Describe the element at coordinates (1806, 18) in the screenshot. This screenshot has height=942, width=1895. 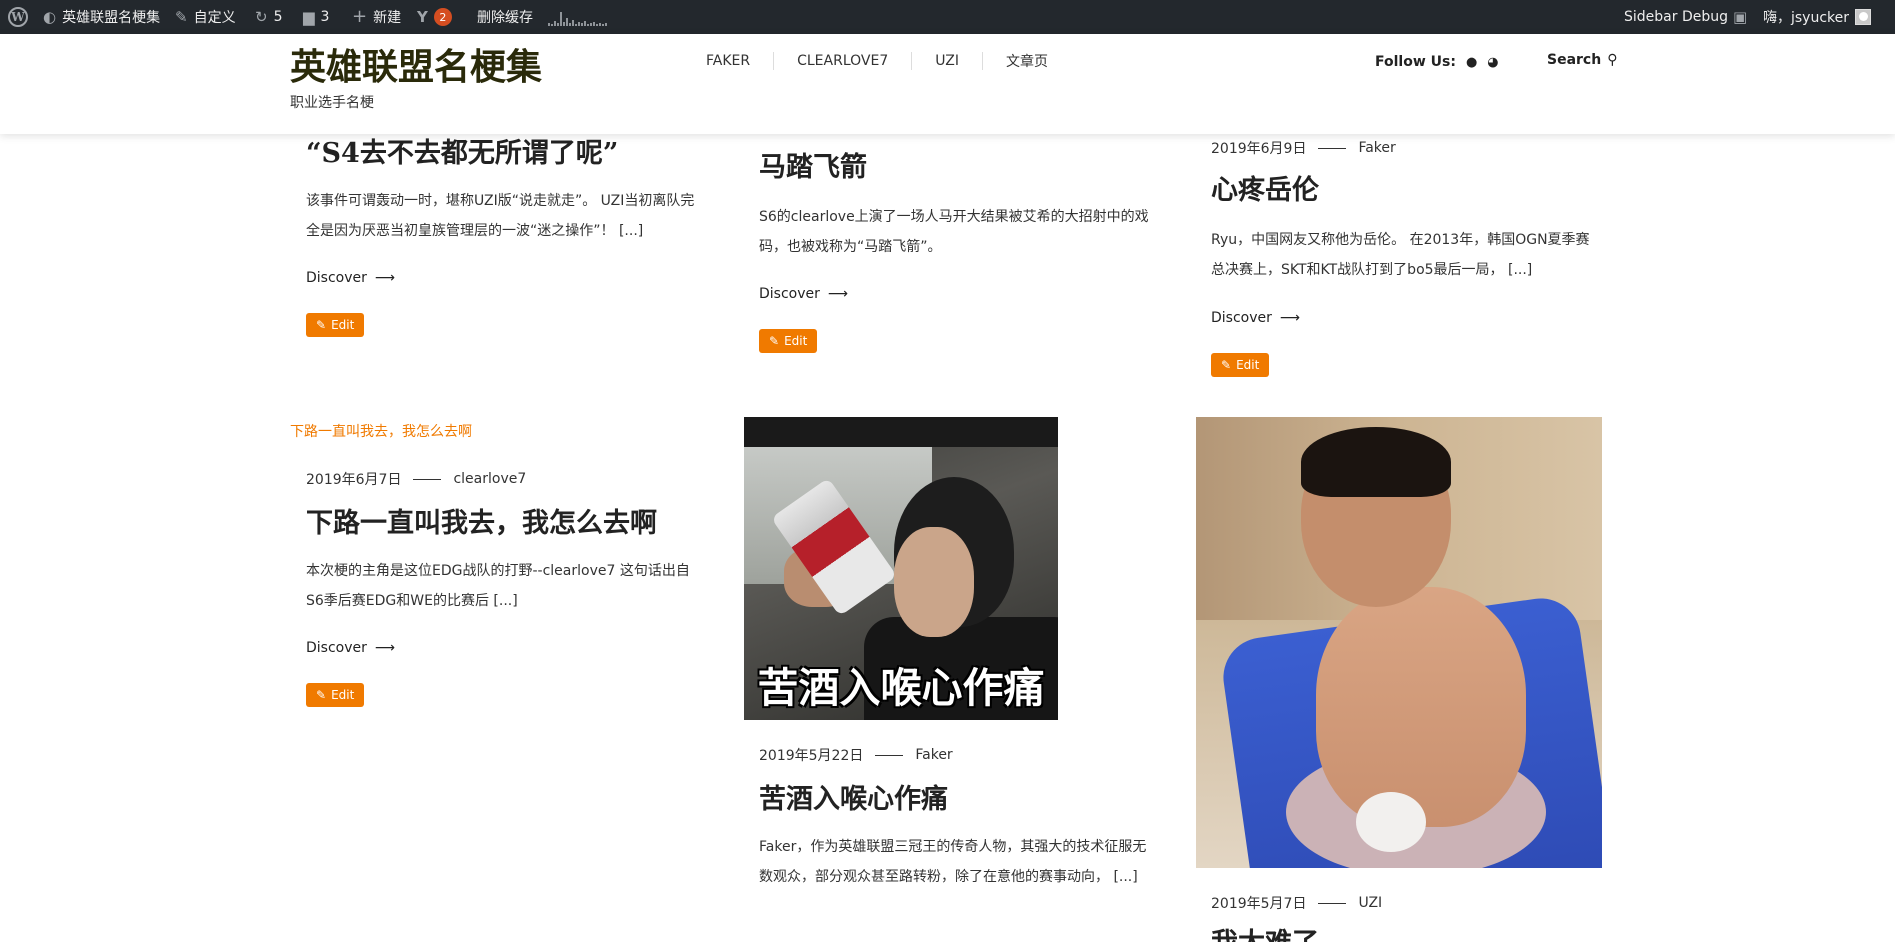
I see `greeting-label: 嗨，jsyucker` at that location.